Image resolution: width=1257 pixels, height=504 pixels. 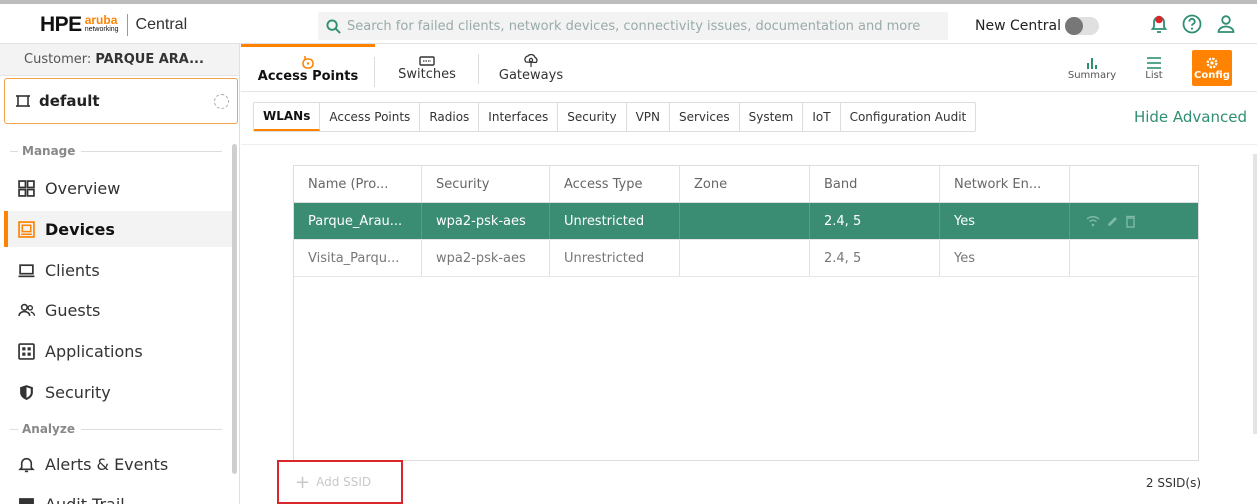 What do you see at coordinates (1190, 117) in the screenshot?
I see `hide-advanced-link: Hide Advanced` at bounding box center [1190, 117].